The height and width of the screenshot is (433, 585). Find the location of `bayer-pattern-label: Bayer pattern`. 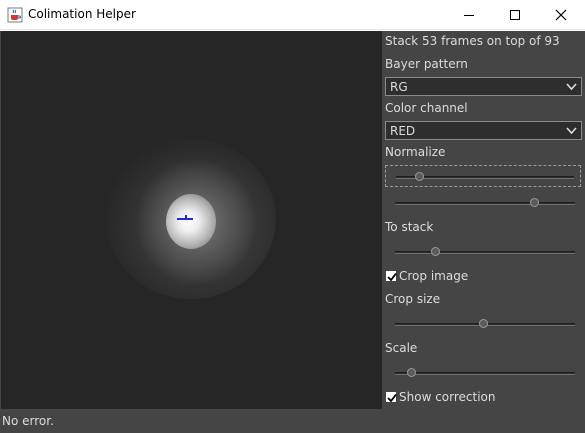

bayer-pattern-label: Bayer pattern is located at coordinates (426, 64).